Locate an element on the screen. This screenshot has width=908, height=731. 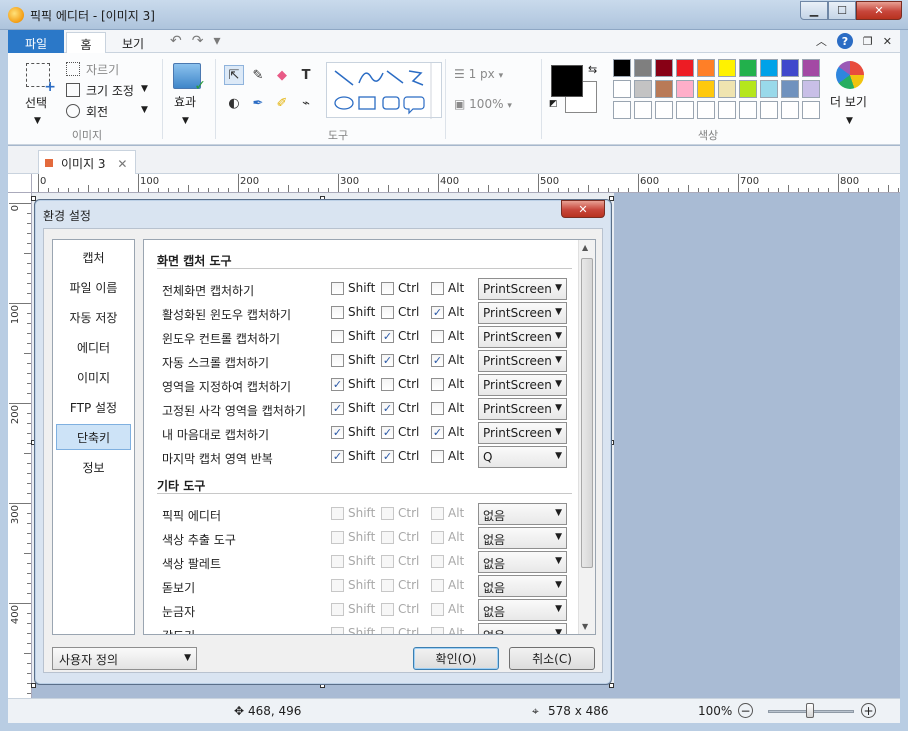
select-dropdown-icon: ▼ is located at coordinates (37, 121).